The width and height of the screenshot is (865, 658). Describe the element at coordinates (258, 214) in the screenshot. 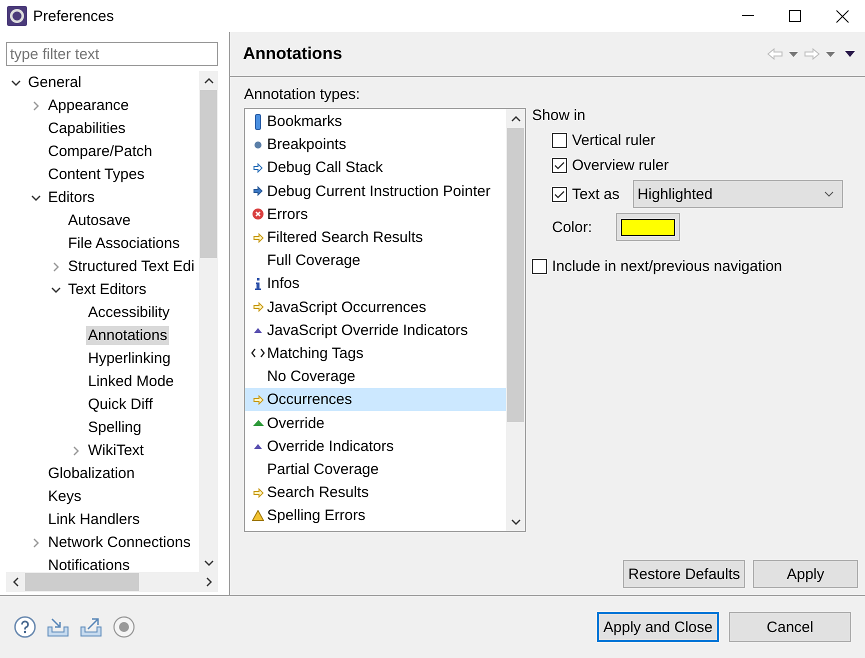

I see `error-icon` at that location.